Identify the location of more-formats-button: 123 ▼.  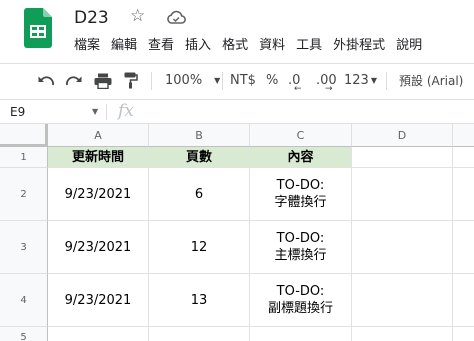
(360, 80).